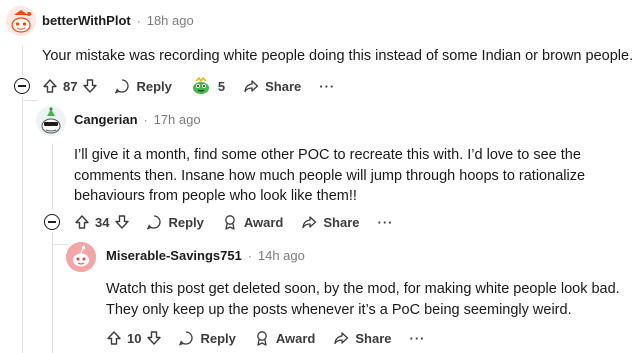  What do you see at coordinates (86, 20) in the screenshot?
I see `username: betterWithPlot` at bounding box center [86, 20].